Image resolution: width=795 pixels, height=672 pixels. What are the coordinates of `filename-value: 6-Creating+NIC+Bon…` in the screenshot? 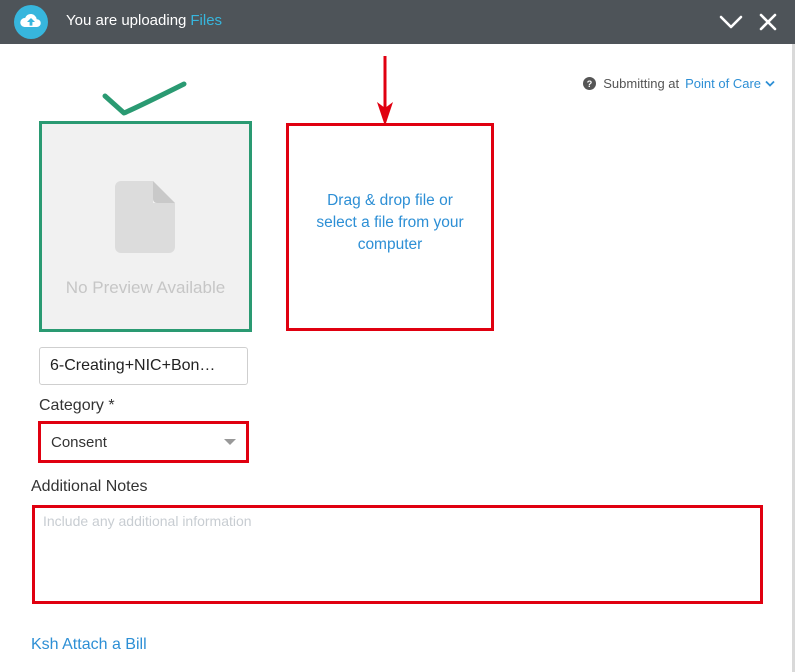 It's located at (133, 365).